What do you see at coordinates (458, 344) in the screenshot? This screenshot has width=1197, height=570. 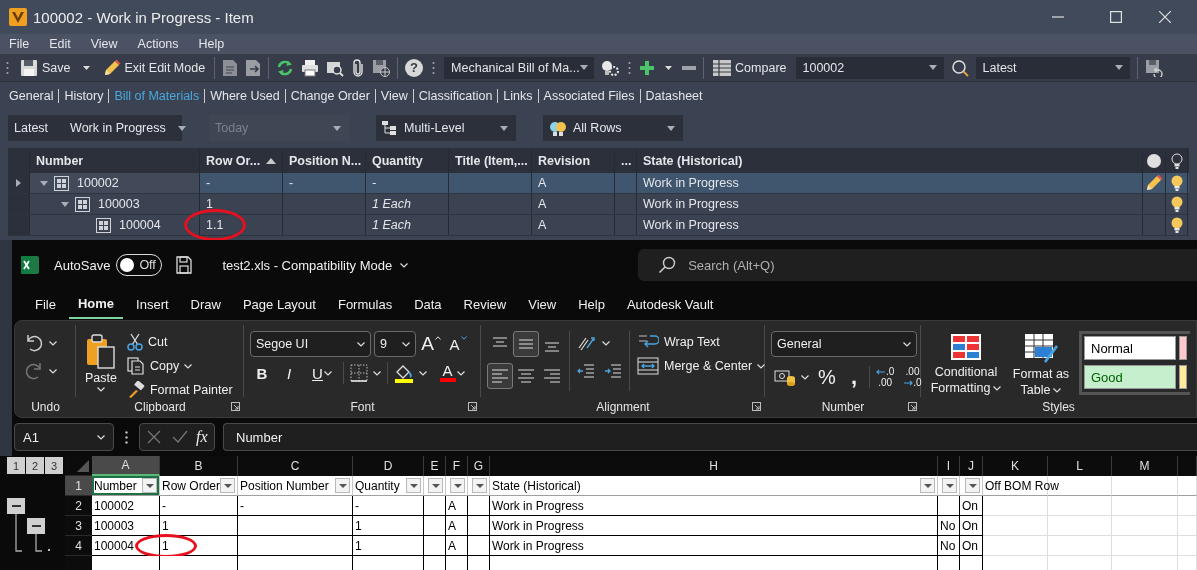 I see `shrink-font-button: A` at bounding box center [458, 344].